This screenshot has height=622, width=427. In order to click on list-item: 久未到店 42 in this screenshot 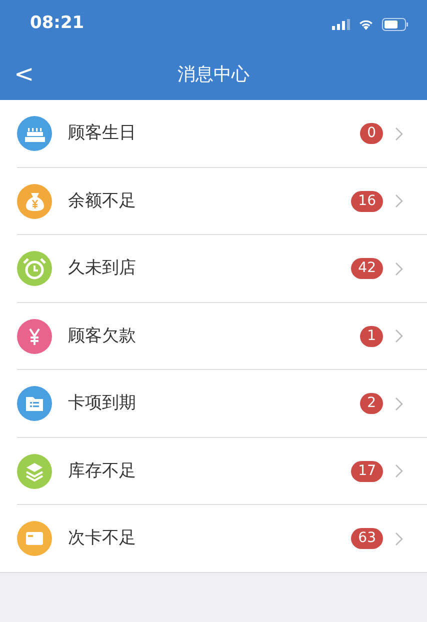, I will do `click(213, 268)`.